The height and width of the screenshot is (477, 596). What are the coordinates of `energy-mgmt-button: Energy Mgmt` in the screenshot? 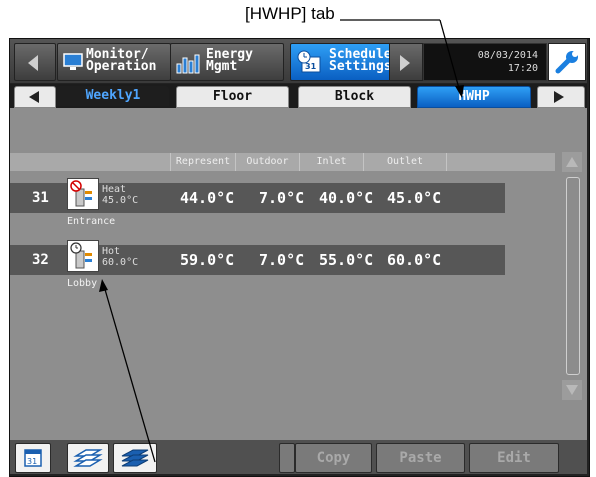 It's located at (227, 62).